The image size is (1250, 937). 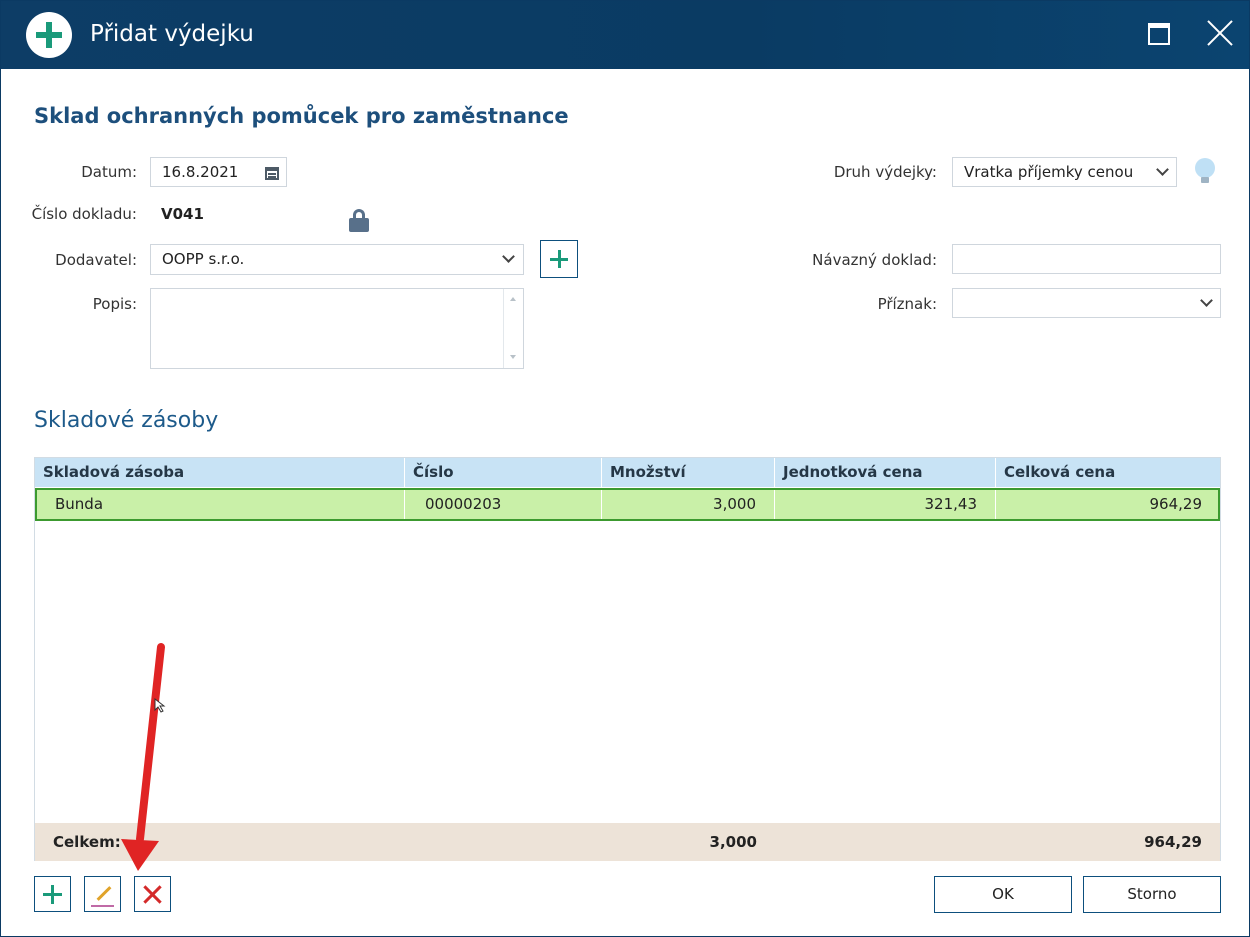 I want to click on mouse-cursor-icon, so click(x=160, y=705).